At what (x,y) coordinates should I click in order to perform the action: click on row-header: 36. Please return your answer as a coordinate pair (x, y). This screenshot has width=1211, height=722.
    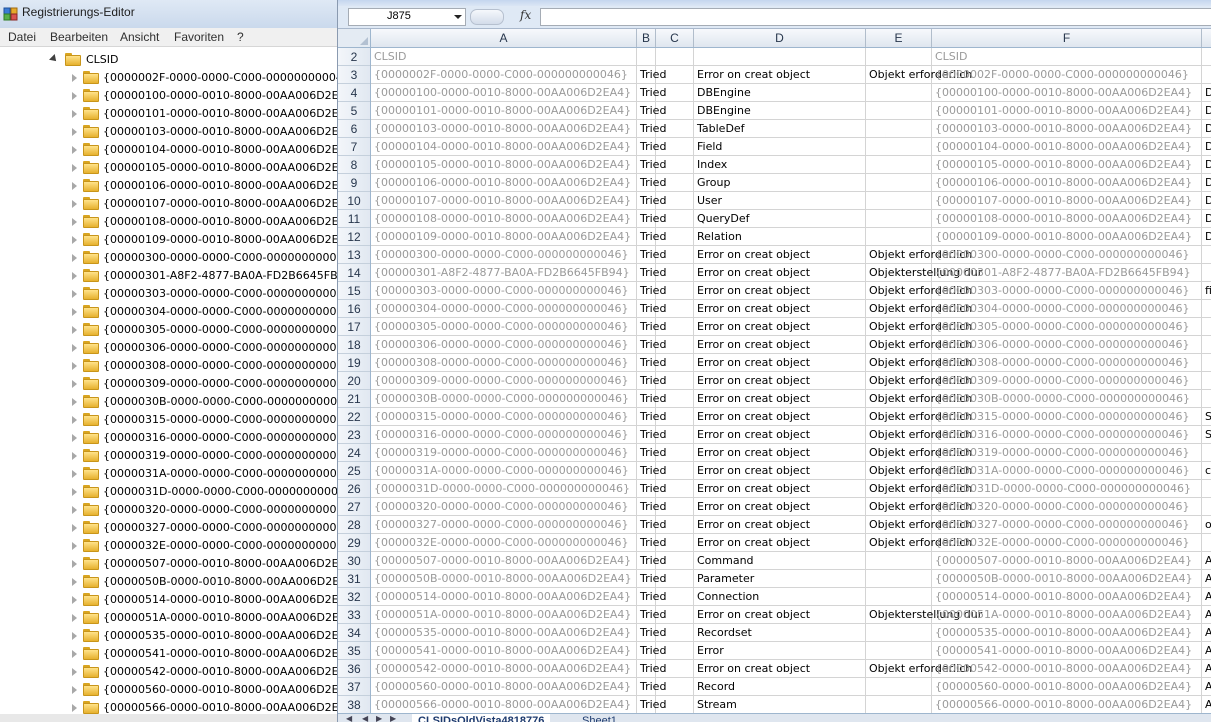
    Looking at the image, I should click on (354, 669).